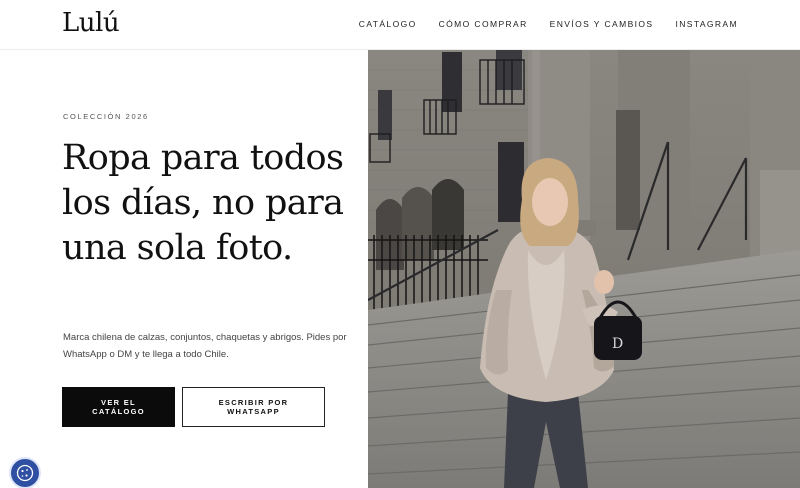 The height and width of the screenshot is (500, 800). What do you see at coordinates (253, 407) in the screenshot?
I see `whatsapp-button: ESCRIBIR POR WHATSAPP` at bounding box center [253, 407].